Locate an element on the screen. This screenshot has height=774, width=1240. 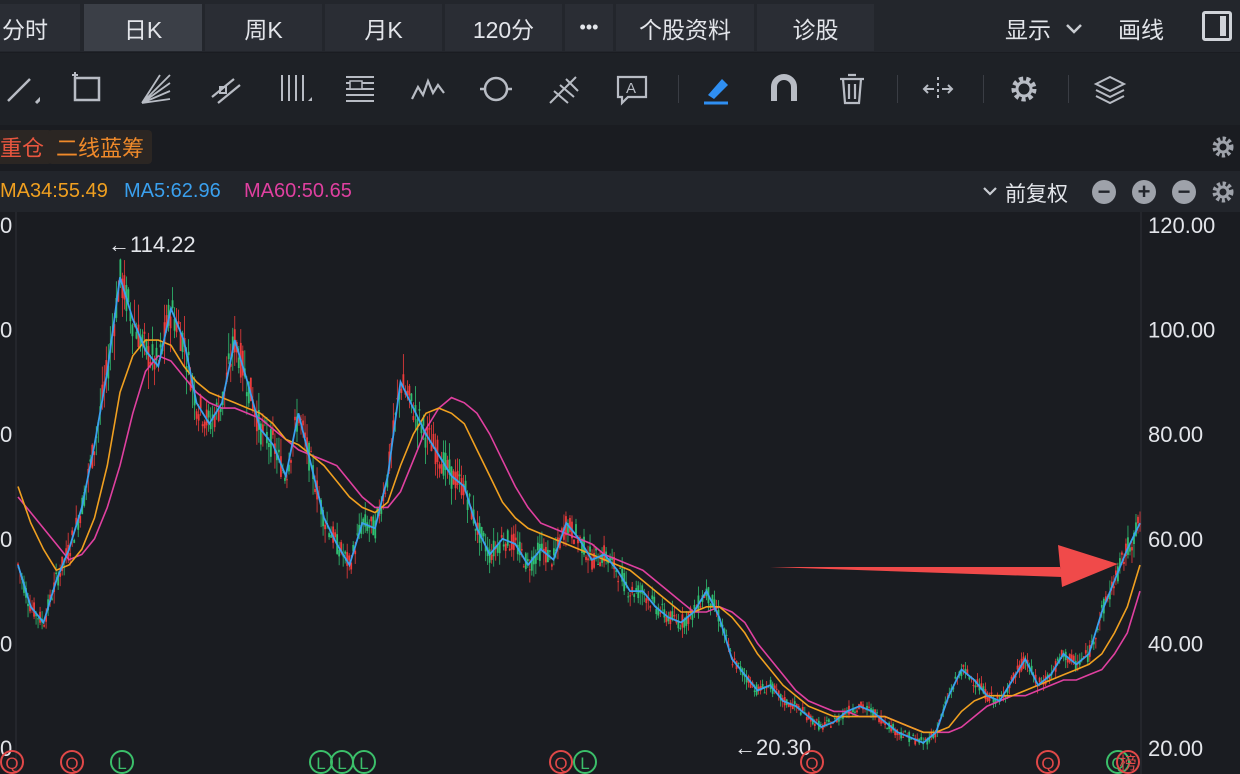
display-dropdown: 显示 is located at coordinates (1045, 27).